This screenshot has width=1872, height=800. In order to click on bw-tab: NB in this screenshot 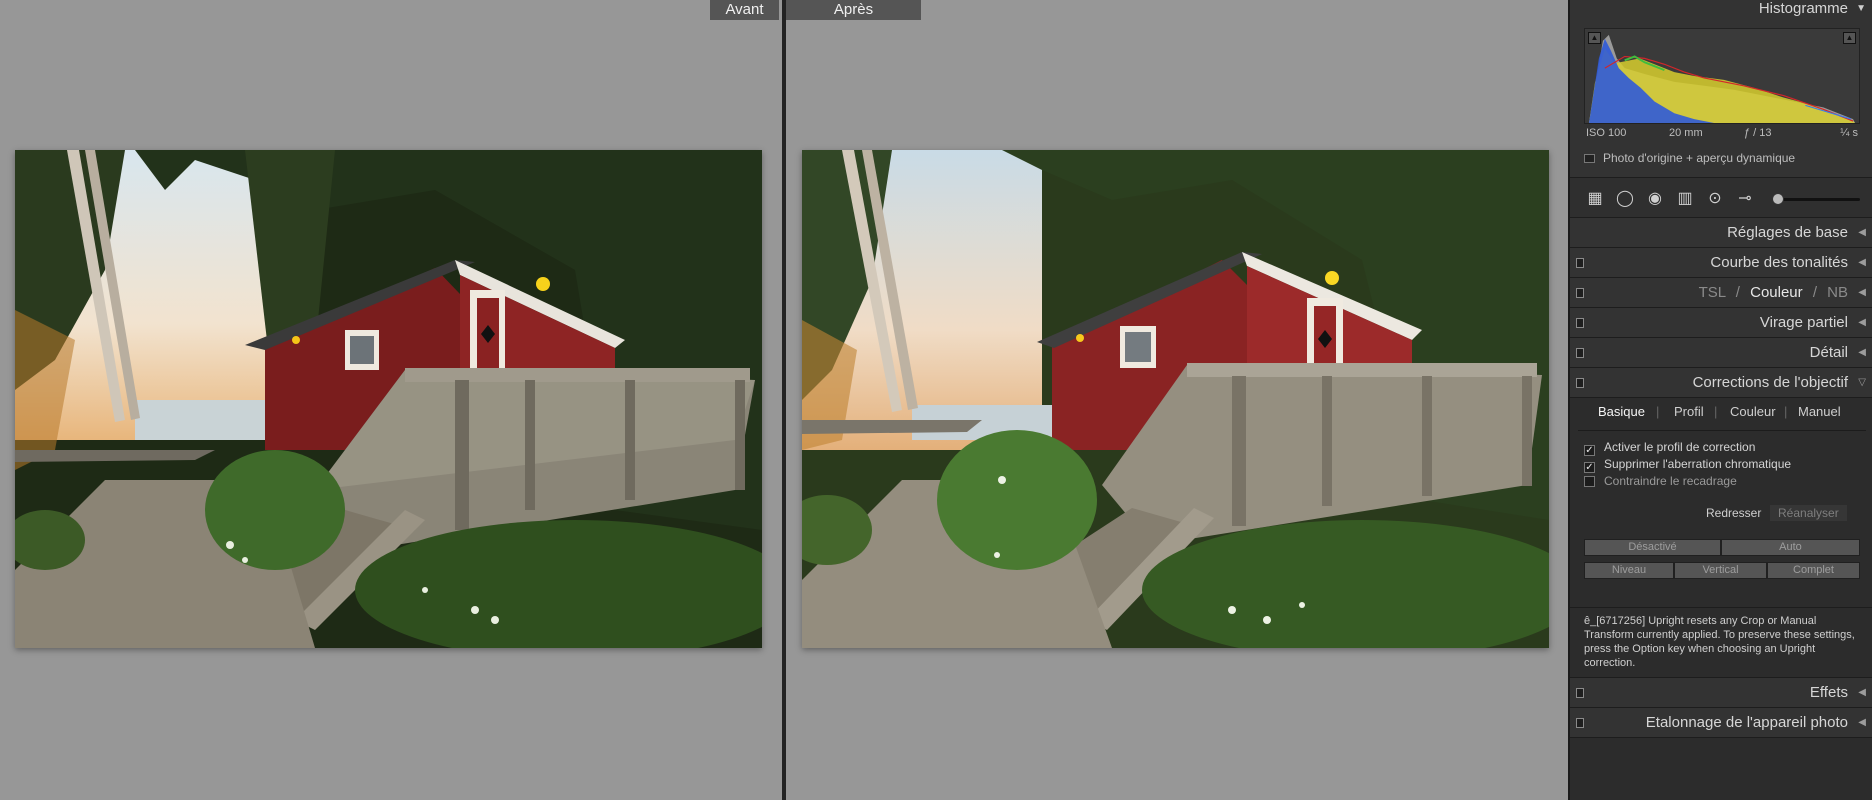, I will do `click(1837, 292)`.